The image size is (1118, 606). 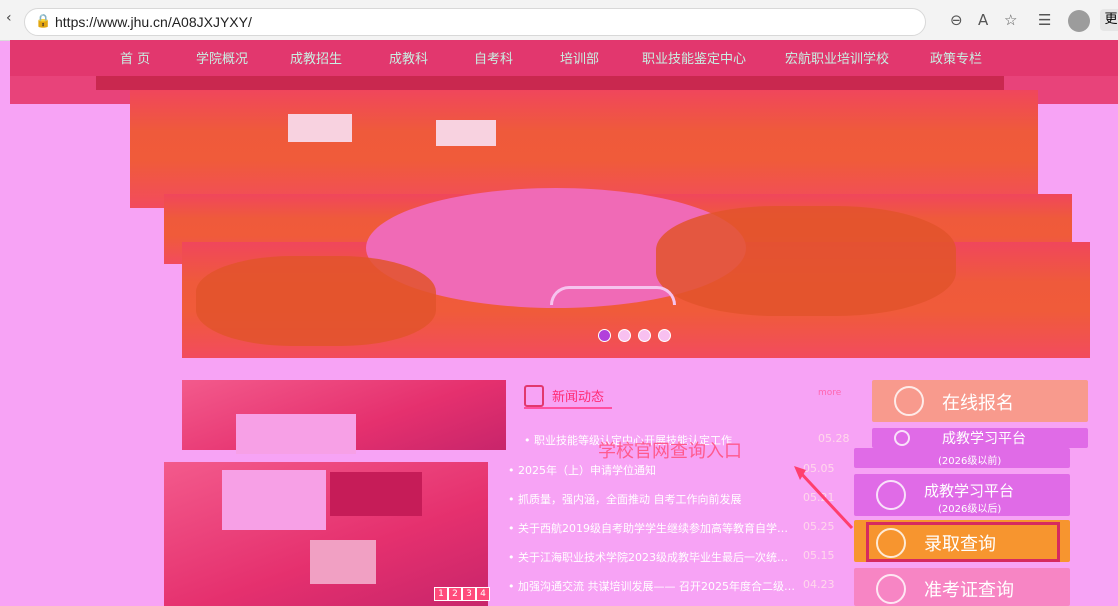 What do you see at coordinates (819, 555) in the screenshot?
I see `news-date: 05.15` at bounding box center [819, 555].